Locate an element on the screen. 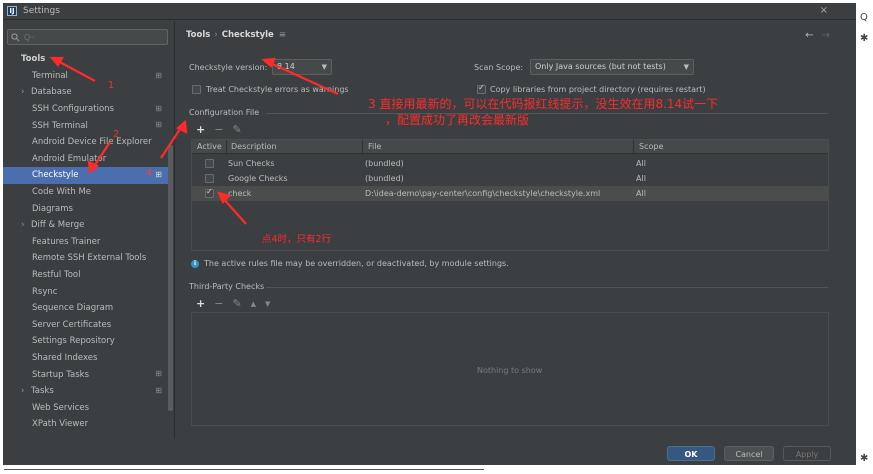  checkstyle-version-label: Checkstyle version: is located at coordinates (228, 67).